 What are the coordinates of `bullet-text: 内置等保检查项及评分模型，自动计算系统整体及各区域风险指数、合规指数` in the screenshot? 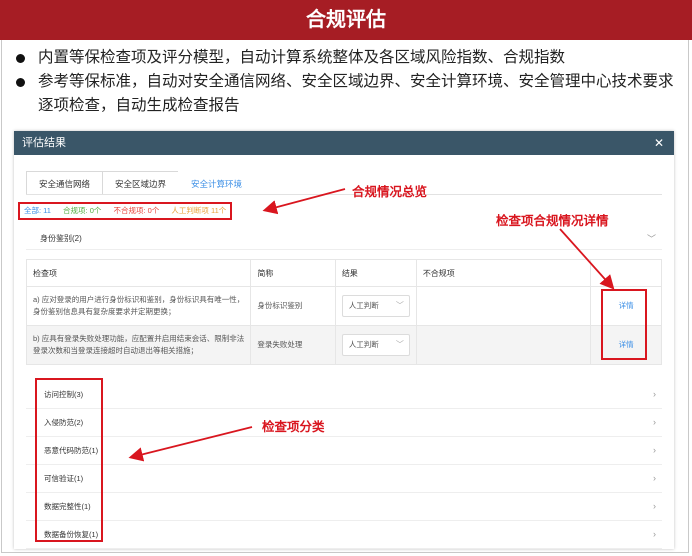 It's located at (302, 57).